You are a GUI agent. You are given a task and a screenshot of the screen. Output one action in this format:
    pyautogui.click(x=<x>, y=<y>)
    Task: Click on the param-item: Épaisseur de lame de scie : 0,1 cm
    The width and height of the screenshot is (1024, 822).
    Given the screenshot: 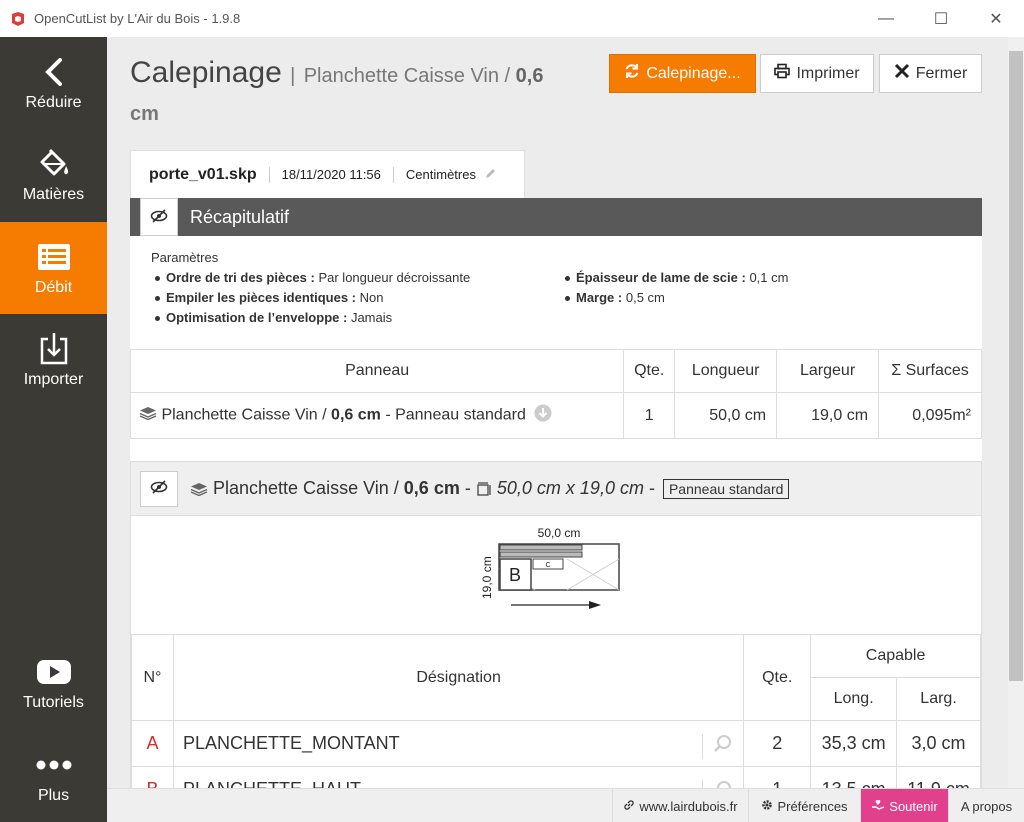 What is the action you would take?
    pyautogui.click(x=766, y=278)
    